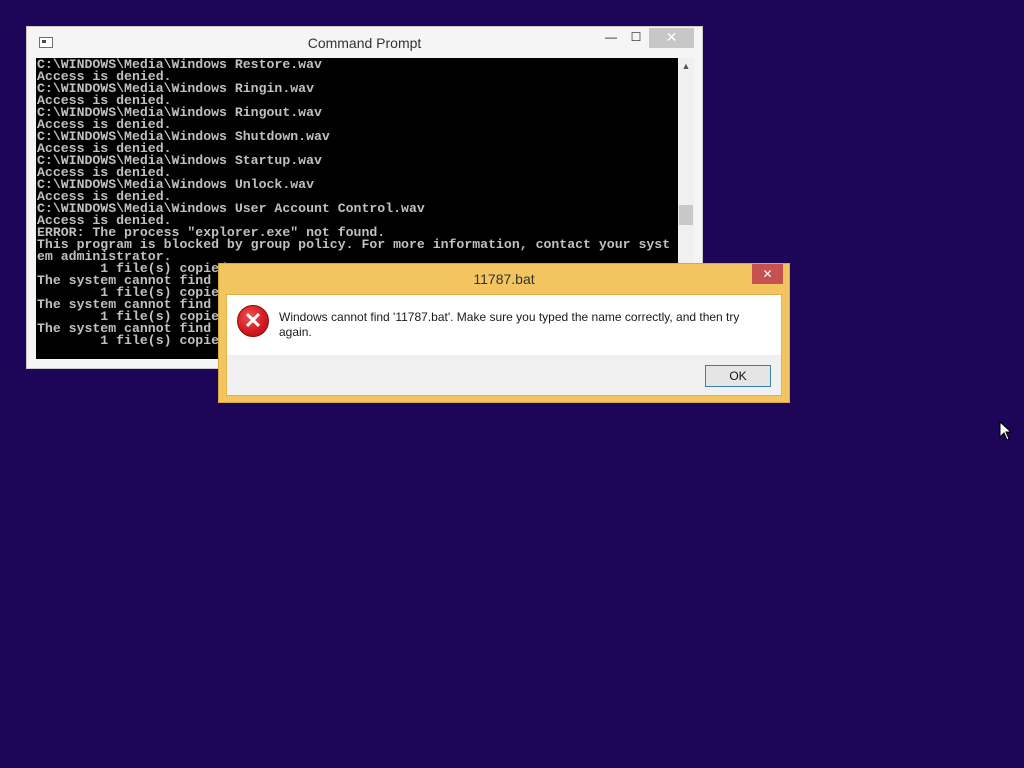 The width and height of the screenshot is (1024, 768). What do you see at coordinates (611, 38) in the screenshot?
I see `minimize-button: —` at bounding box center [611, 38].